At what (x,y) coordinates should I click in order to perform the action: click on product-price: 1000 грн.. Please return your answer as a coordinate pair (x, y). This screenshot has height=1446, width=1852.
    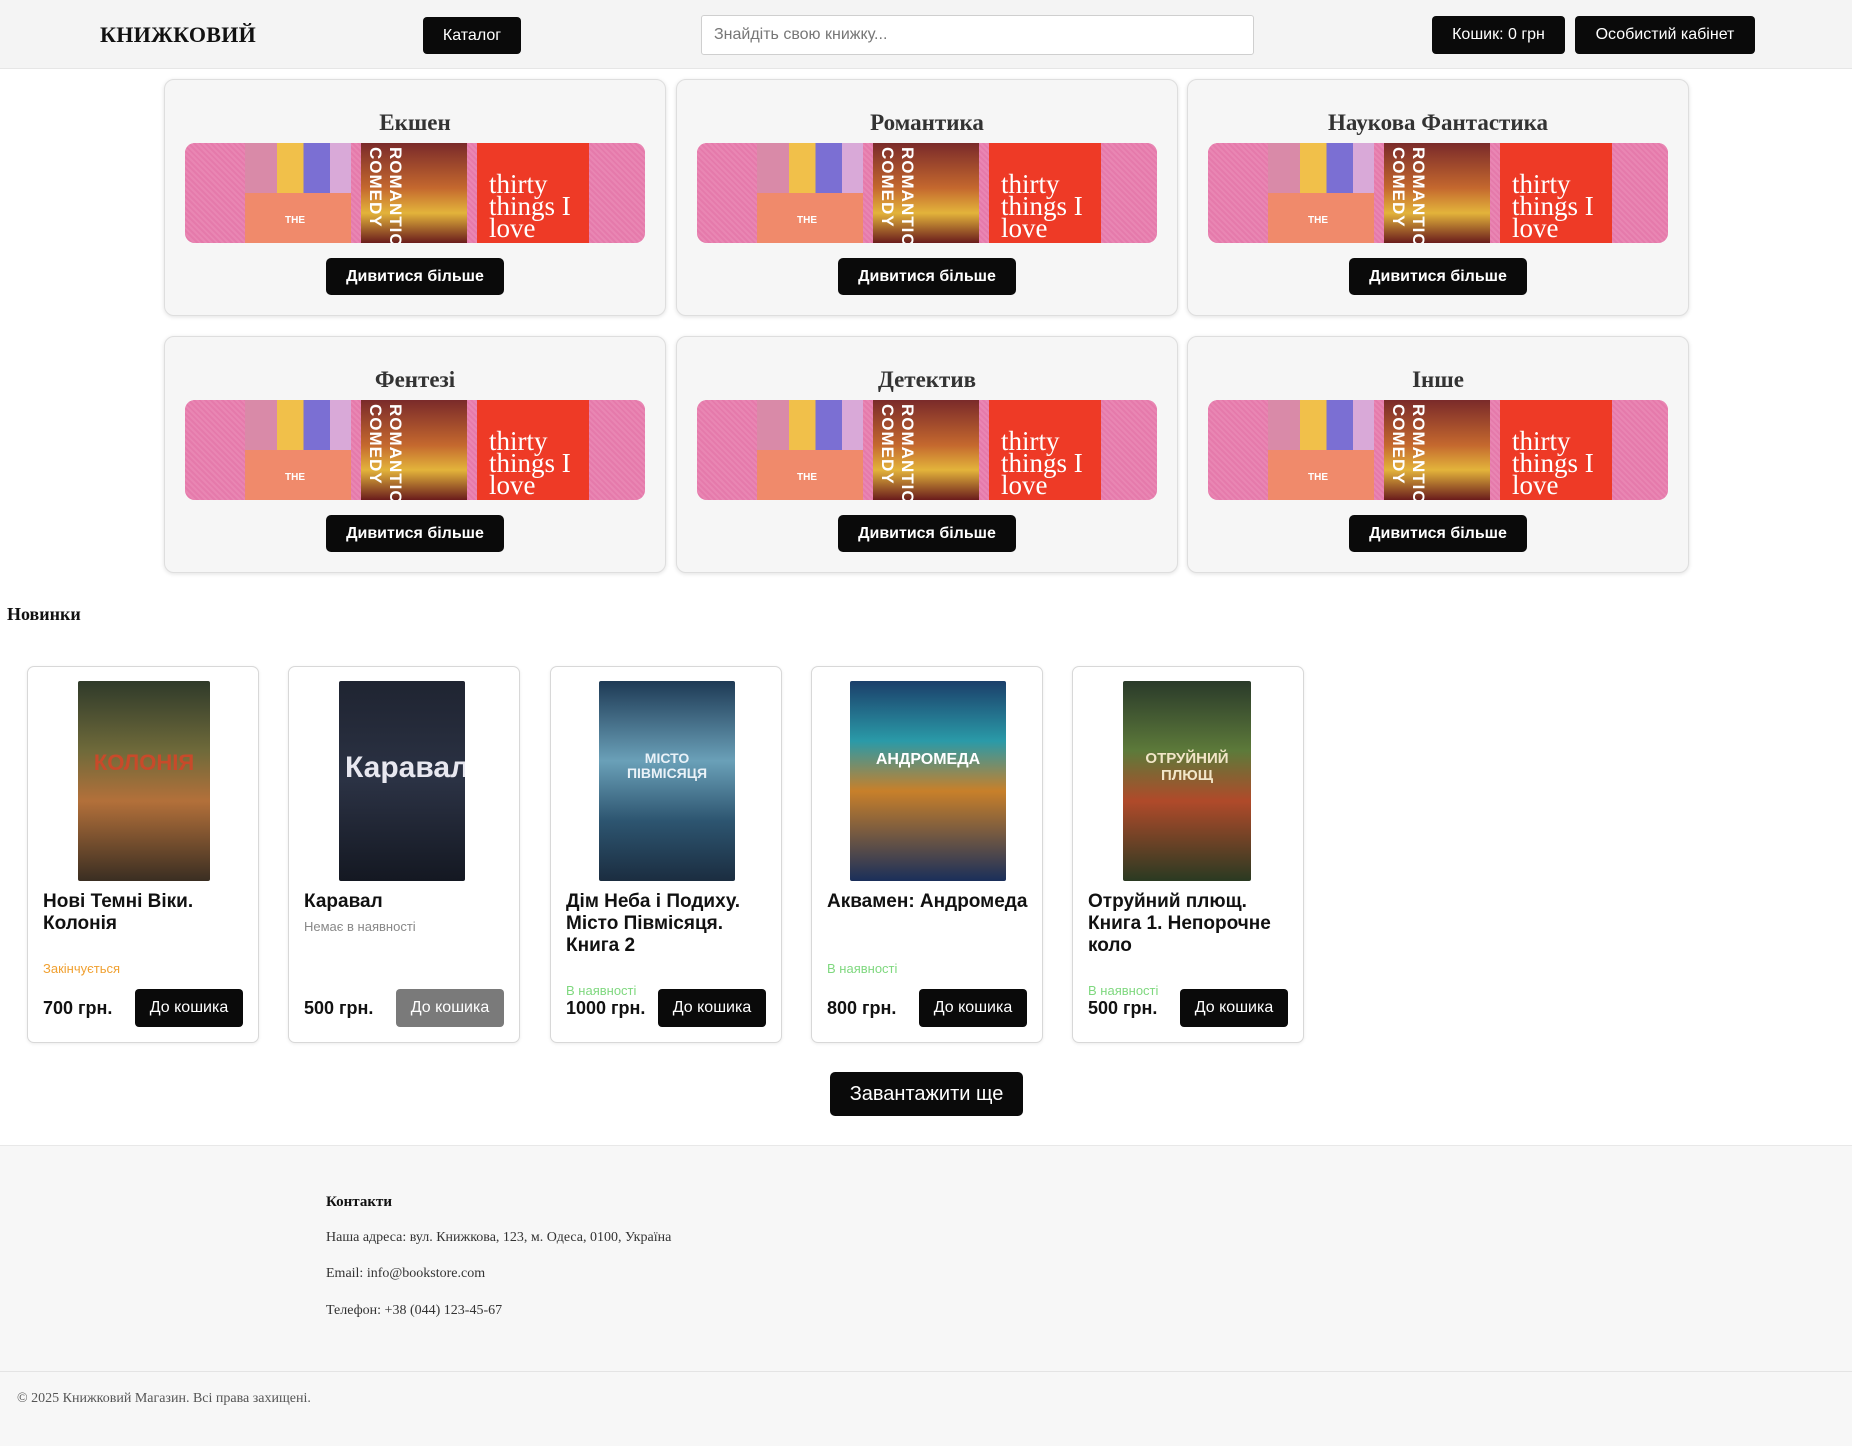
    Looking at the image, I should click on (606, 1008).